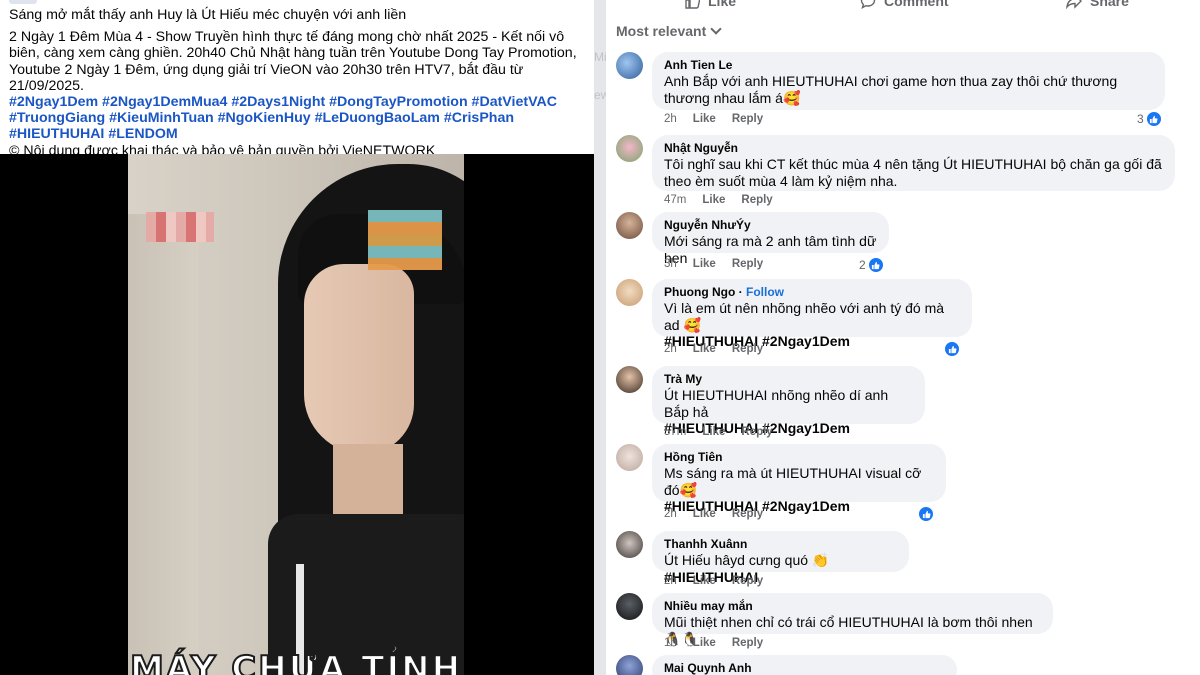 The width and height of the screenshot is (1200, 675). I want to click on comment-author: Nhiều may mắn, so click(852, 606).